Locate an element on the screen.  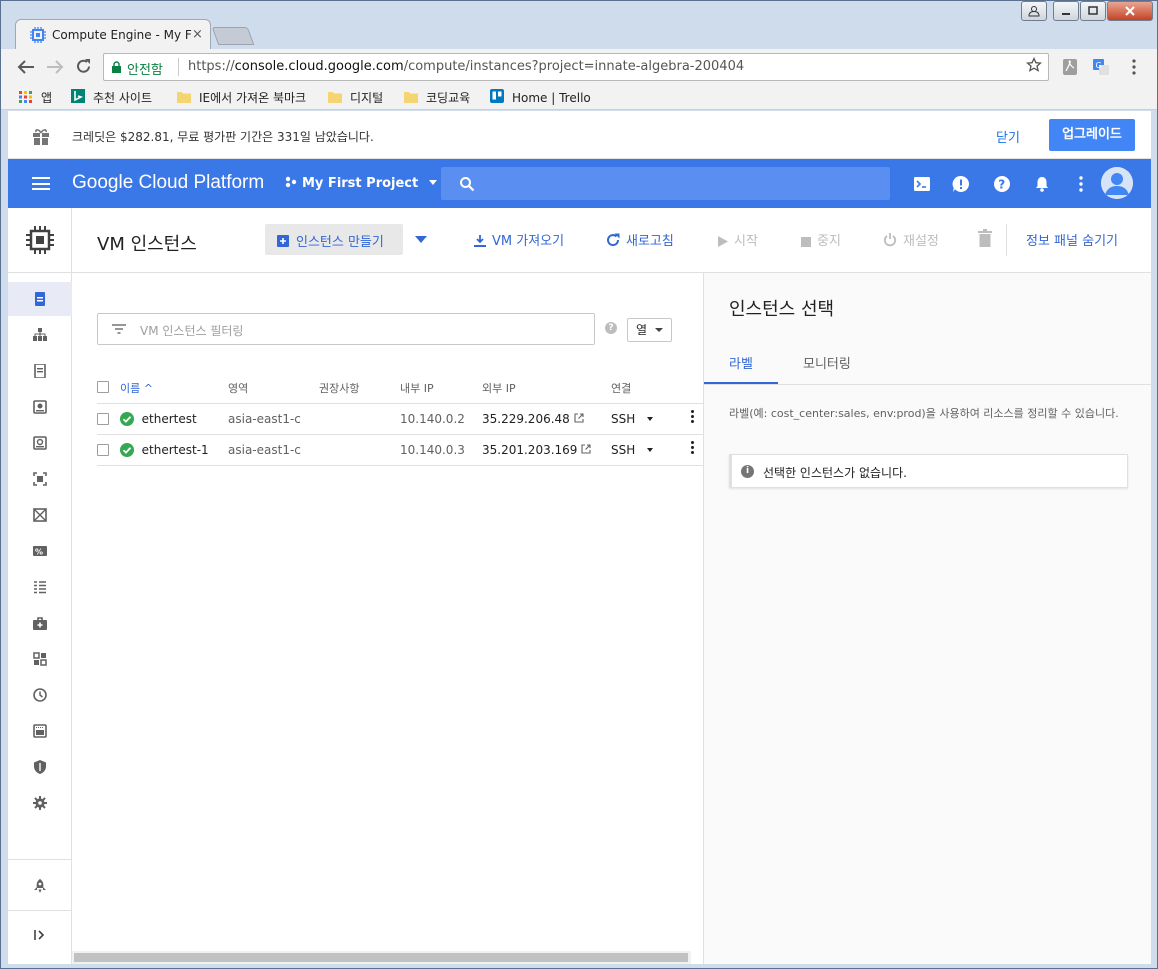
sidebar-item-marketplace is located at coordinates (40, 886).